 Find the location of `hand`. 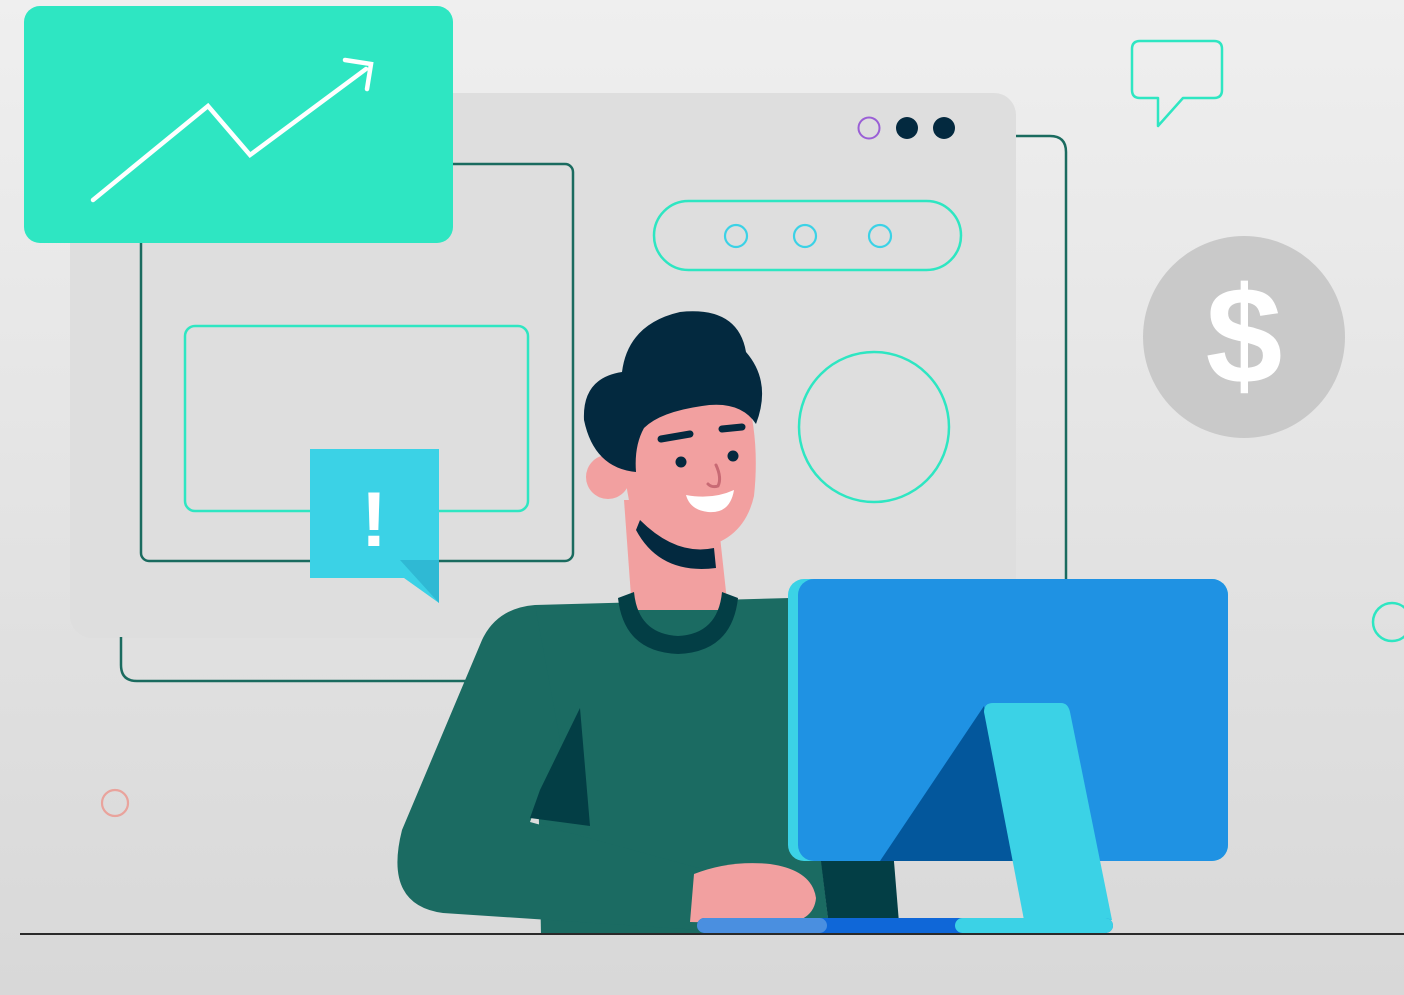

hand is located at coordinates (753, 893).